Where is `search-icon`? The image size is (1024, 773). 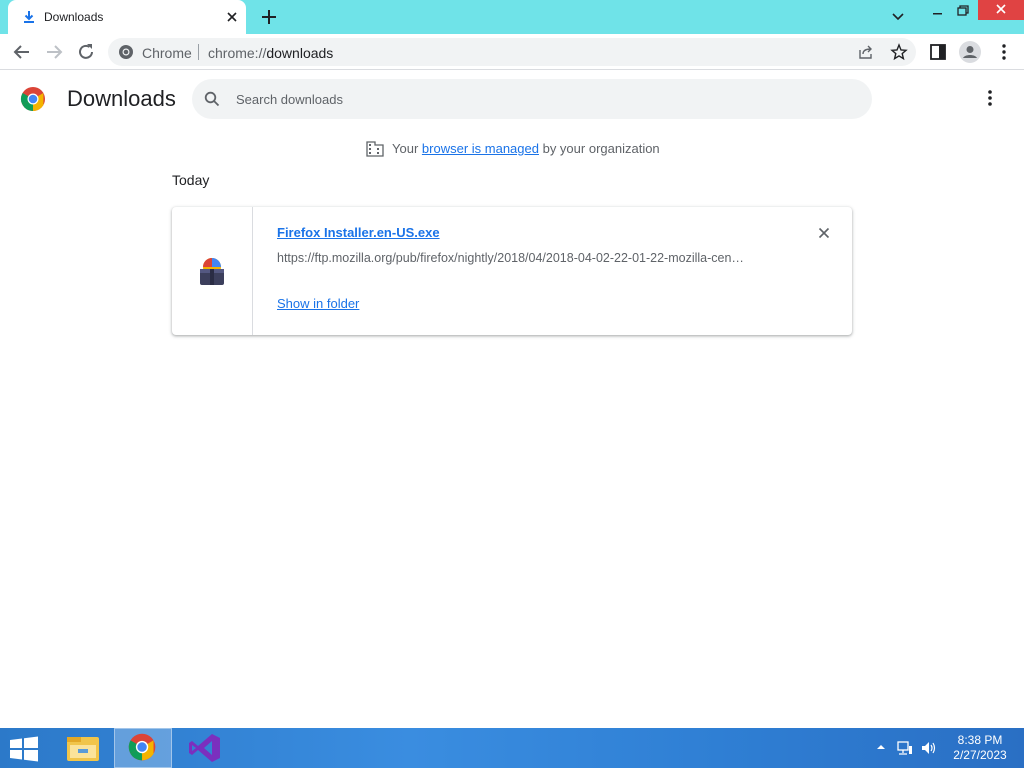 search-icon is located at coordinates (212, 99).